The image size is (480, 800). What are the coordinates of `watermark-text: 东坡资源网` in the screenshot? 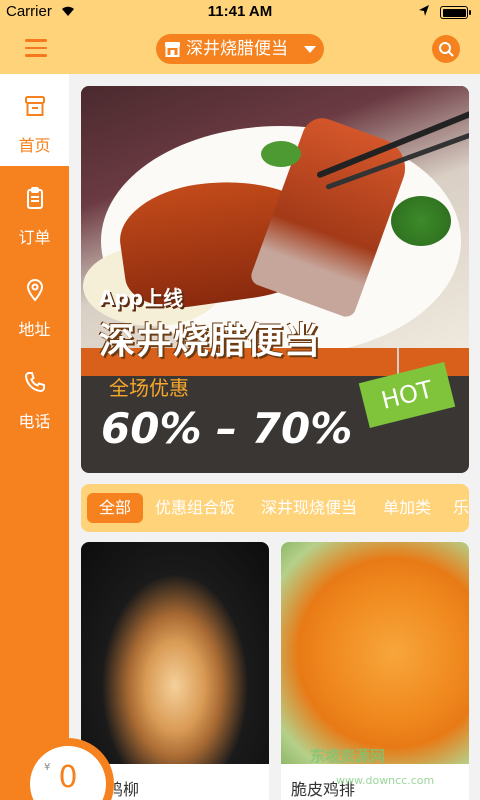 It's located at (348, 756).